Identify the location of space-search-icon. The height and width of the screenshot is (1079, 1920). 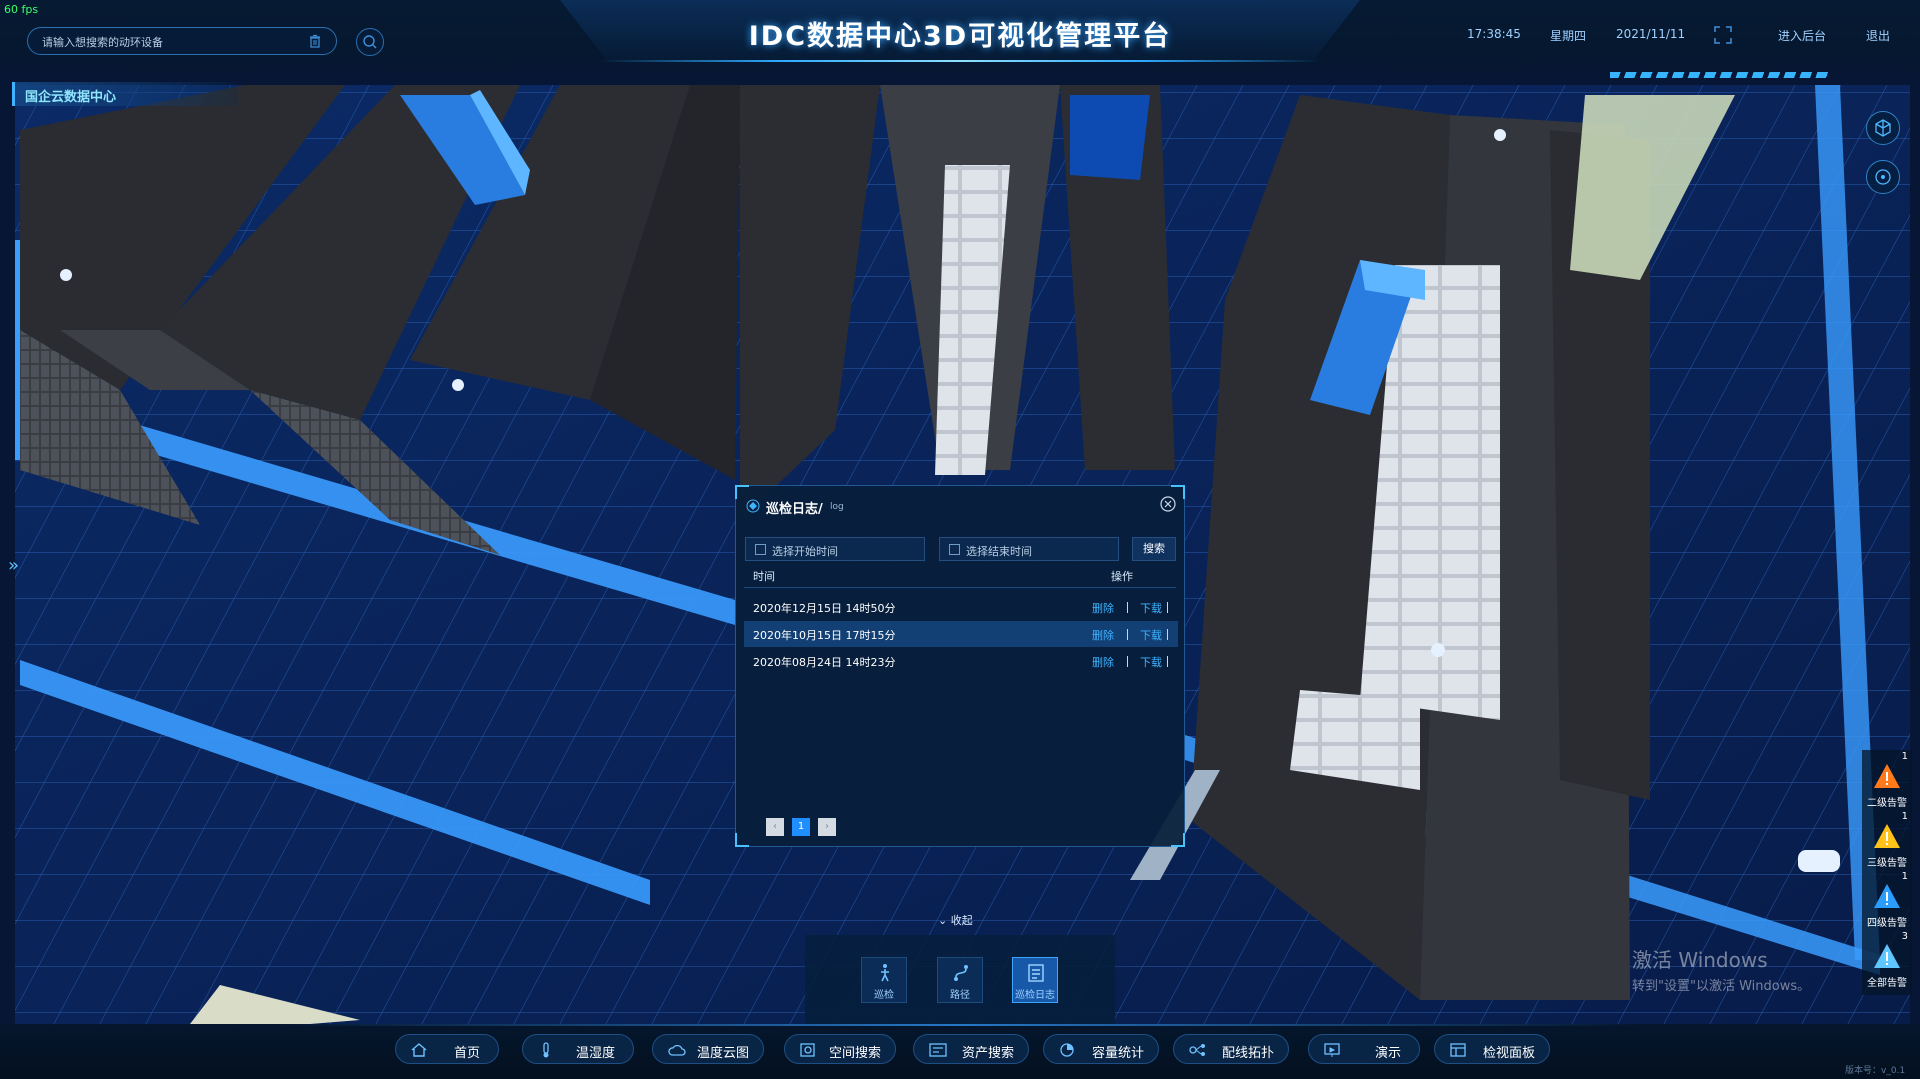
(807, 1050).